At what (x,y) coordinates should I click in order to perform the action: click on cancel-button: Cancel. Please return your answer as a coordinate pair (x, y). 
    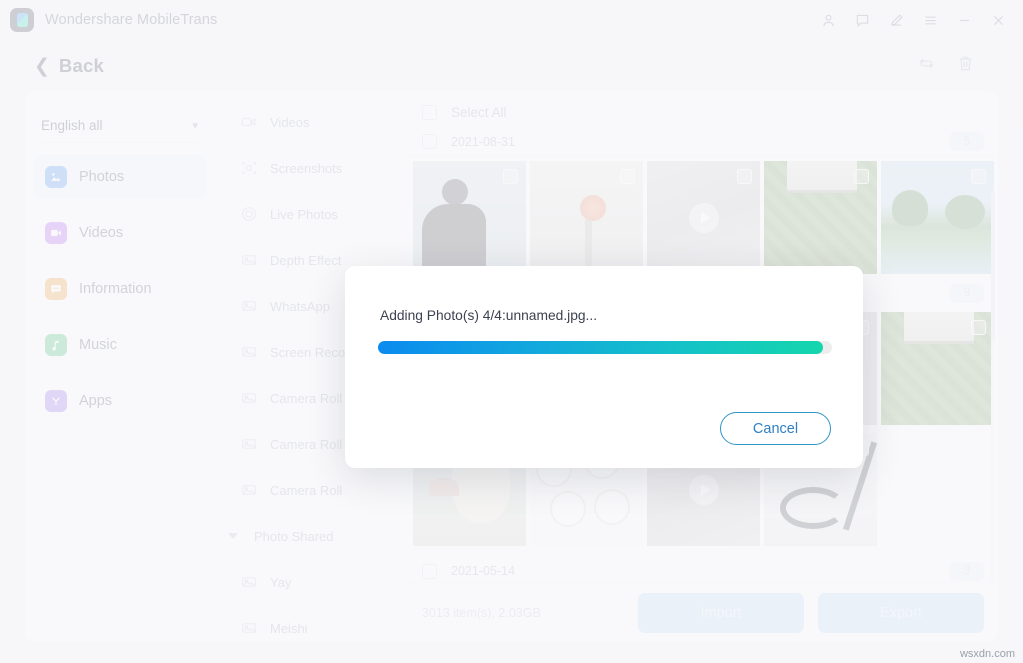
    Looking at the image, I should click on (775, 428).